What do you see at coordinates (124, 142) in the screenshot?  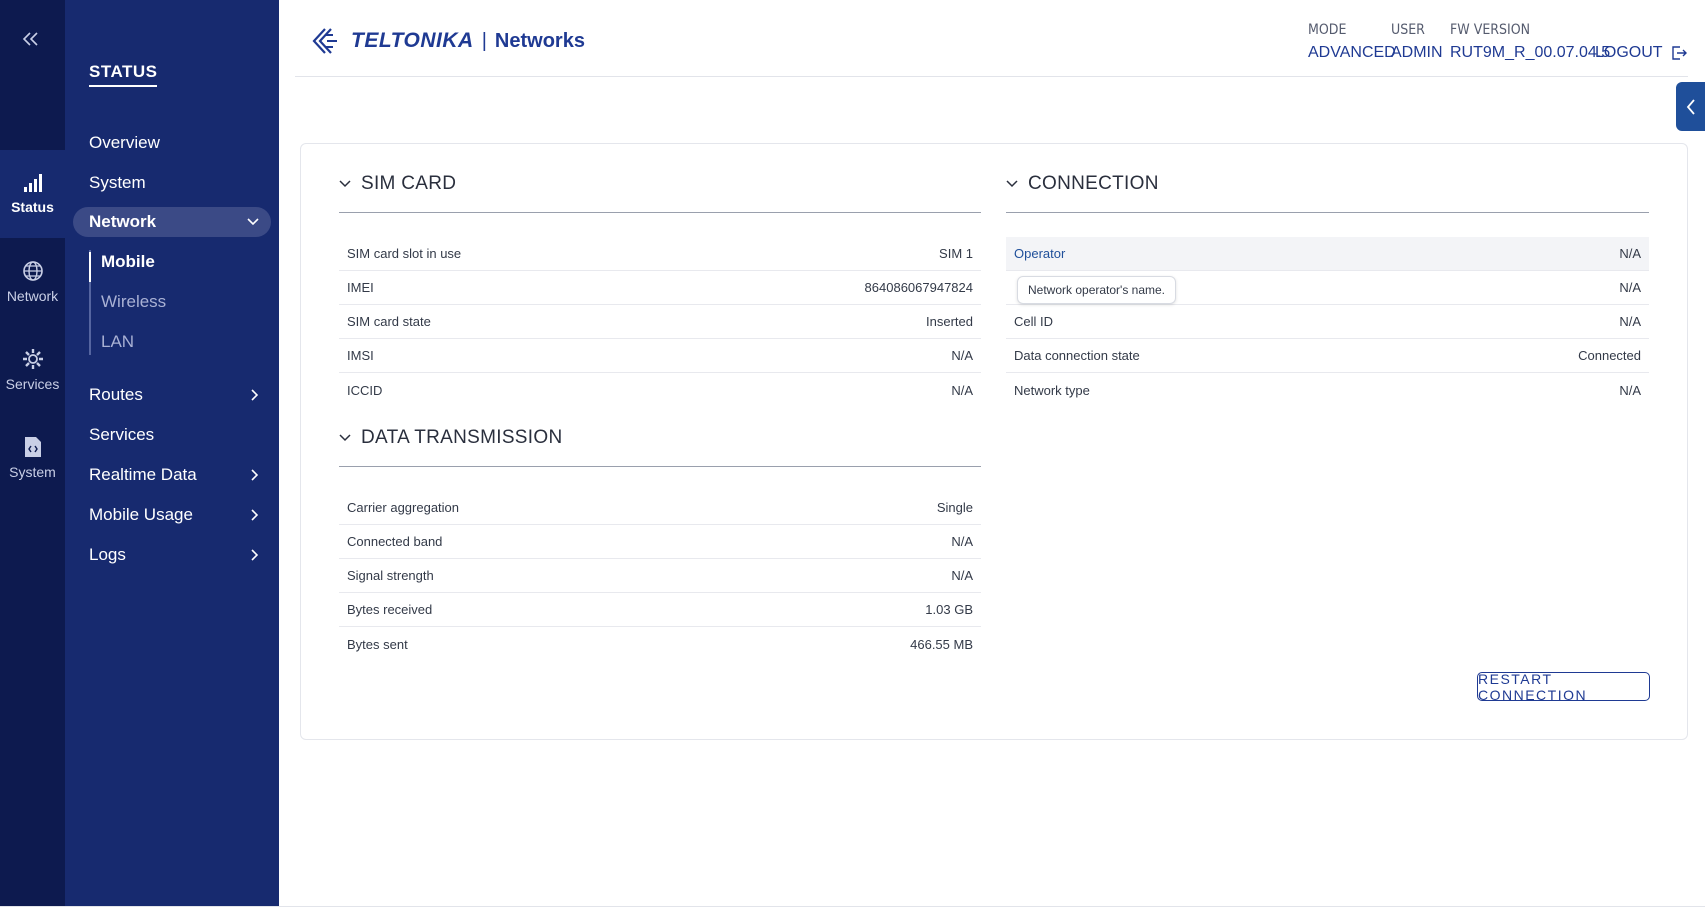 I see `nav-item-label: Overview` at bounding box center [124, 142].